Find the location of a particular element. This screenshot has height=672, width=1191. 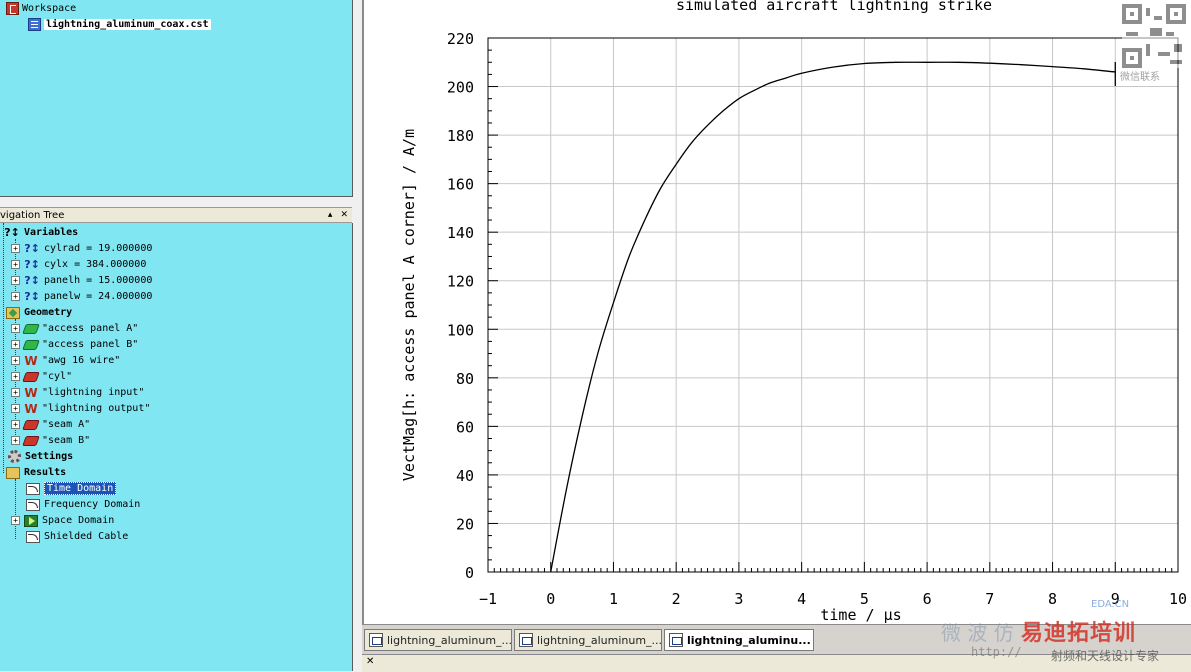

tree-item-shape: + W "lightning input" is located at coordinates (77, 392).